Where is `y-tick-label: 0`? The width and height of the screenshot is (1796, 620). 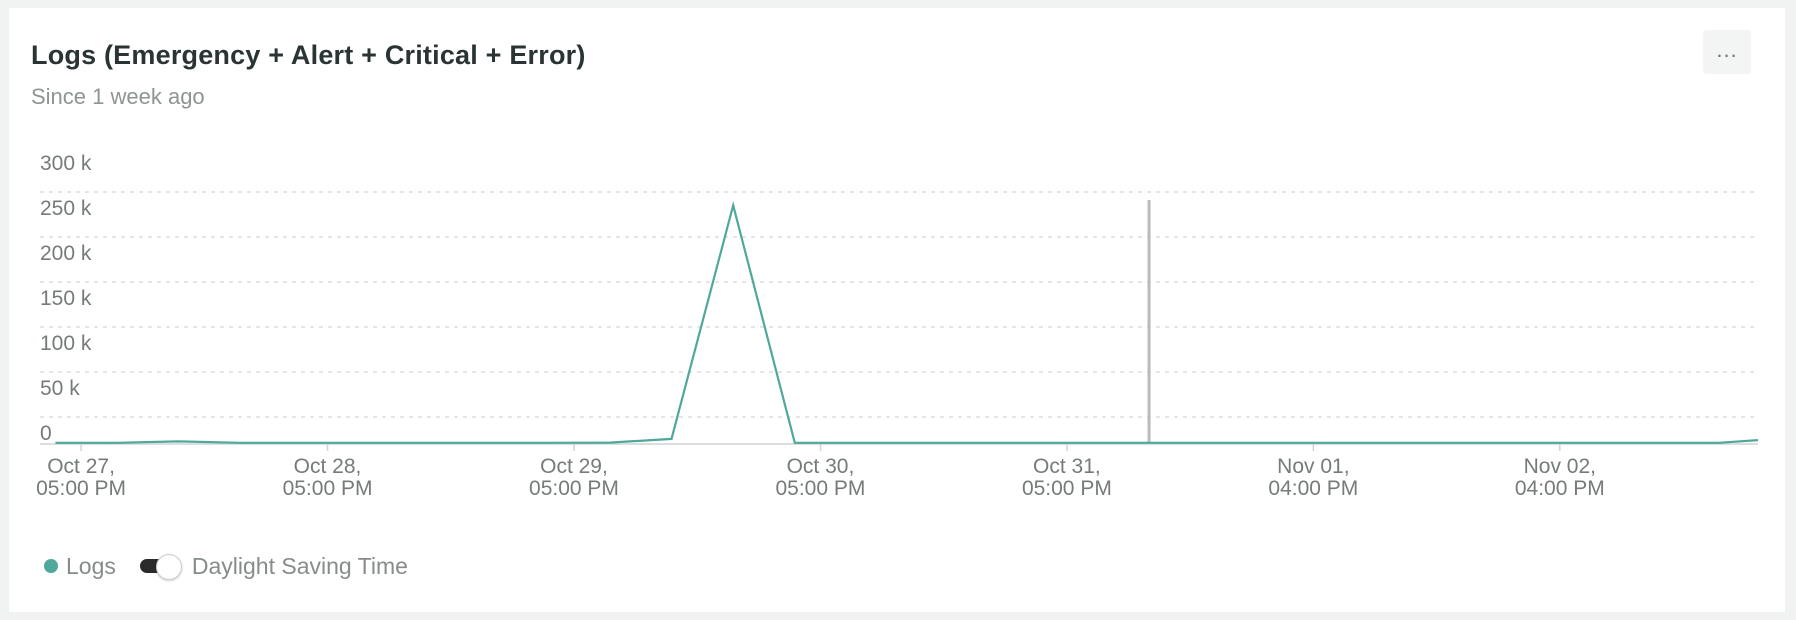
y-tick-label: 0 is located at coordinates (46, 433).